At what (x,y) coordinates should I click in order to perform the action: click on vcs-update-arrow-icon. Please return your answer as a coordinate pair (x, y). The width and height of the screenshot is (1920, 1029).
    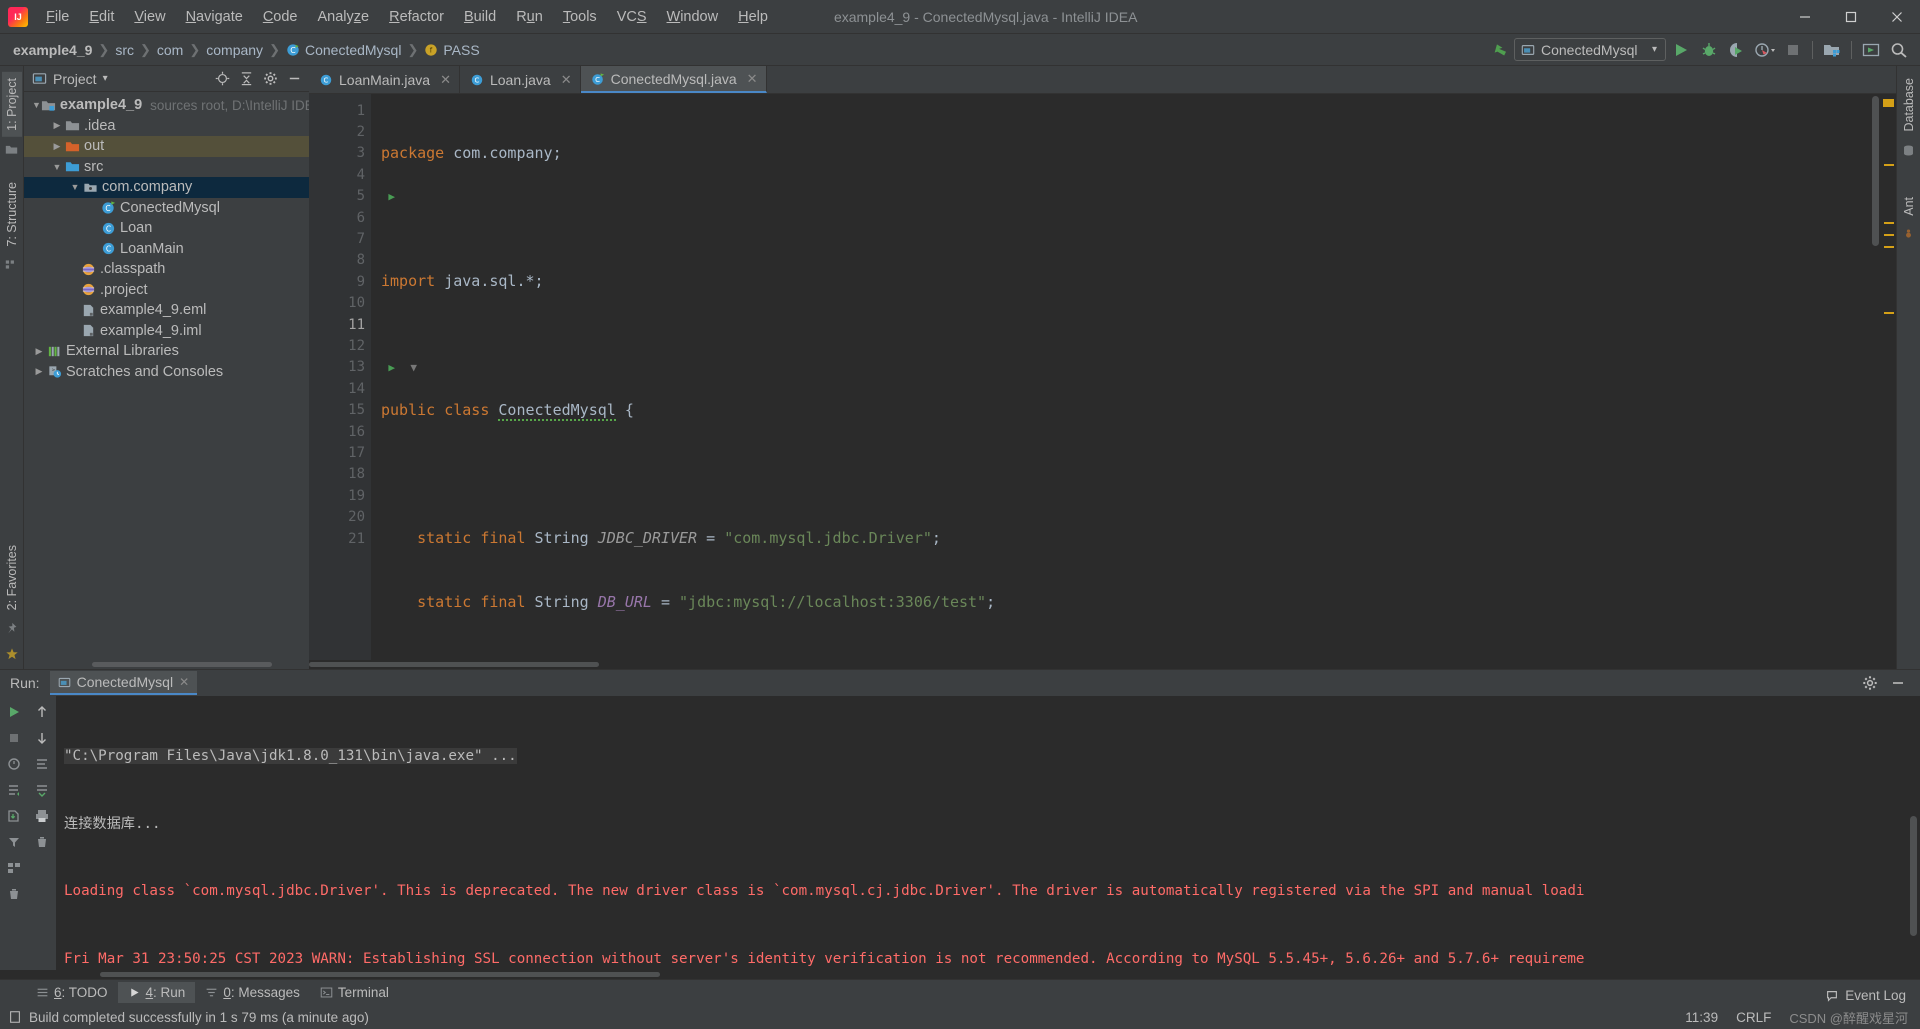
    Looking at the image, I should click on (1499, 50).